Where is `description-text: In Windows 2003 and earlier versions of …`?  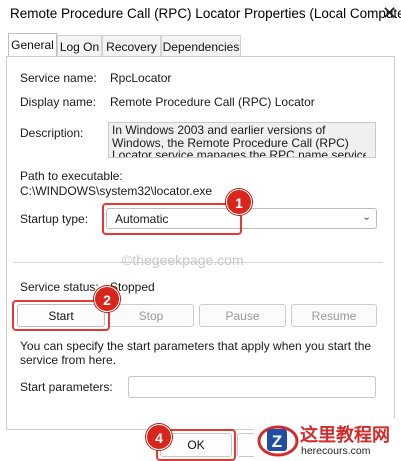
description-text: In Windows 2003 and earlier versions of … is located at coordinates (242, 140).